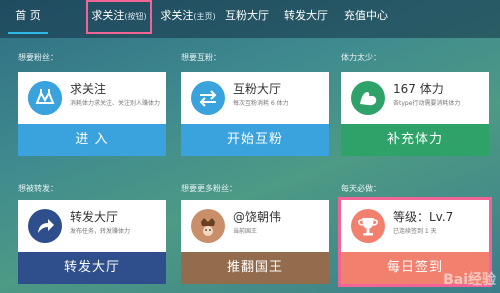  I want to click on nav-follow-home-label: 求关注, so click(177, 15).